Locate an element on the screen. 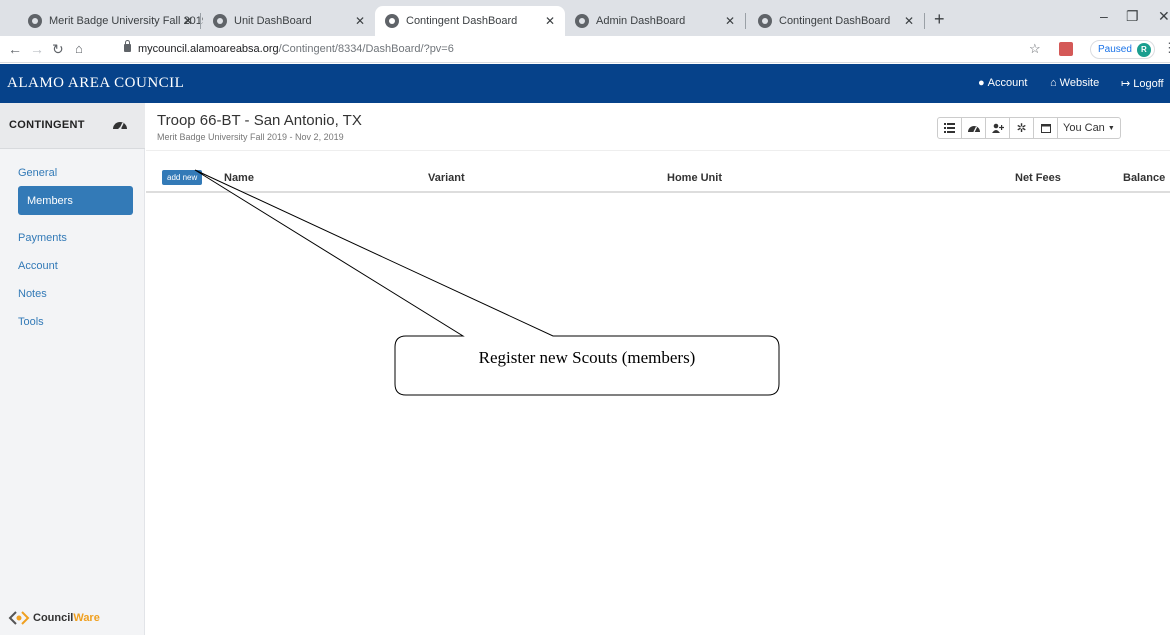 This screenshot has height=635, width=1170. logo-text-council: Council is located at coordinates (53, 618).